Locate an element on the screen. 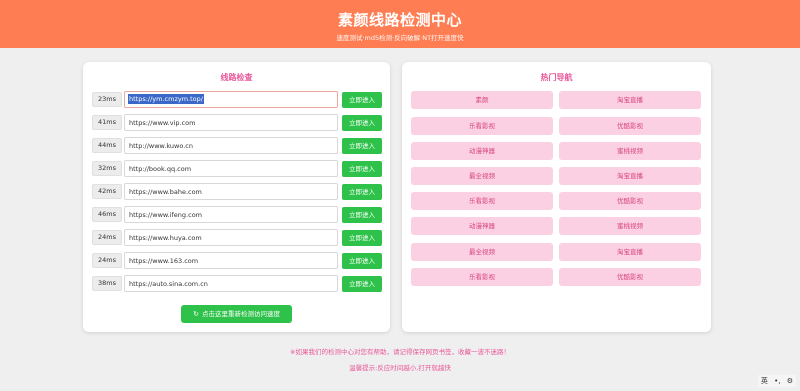 The image size is (800, 391). redetect-label: 点击这里重新检测访问速度 is located at coordinates (240, 314).